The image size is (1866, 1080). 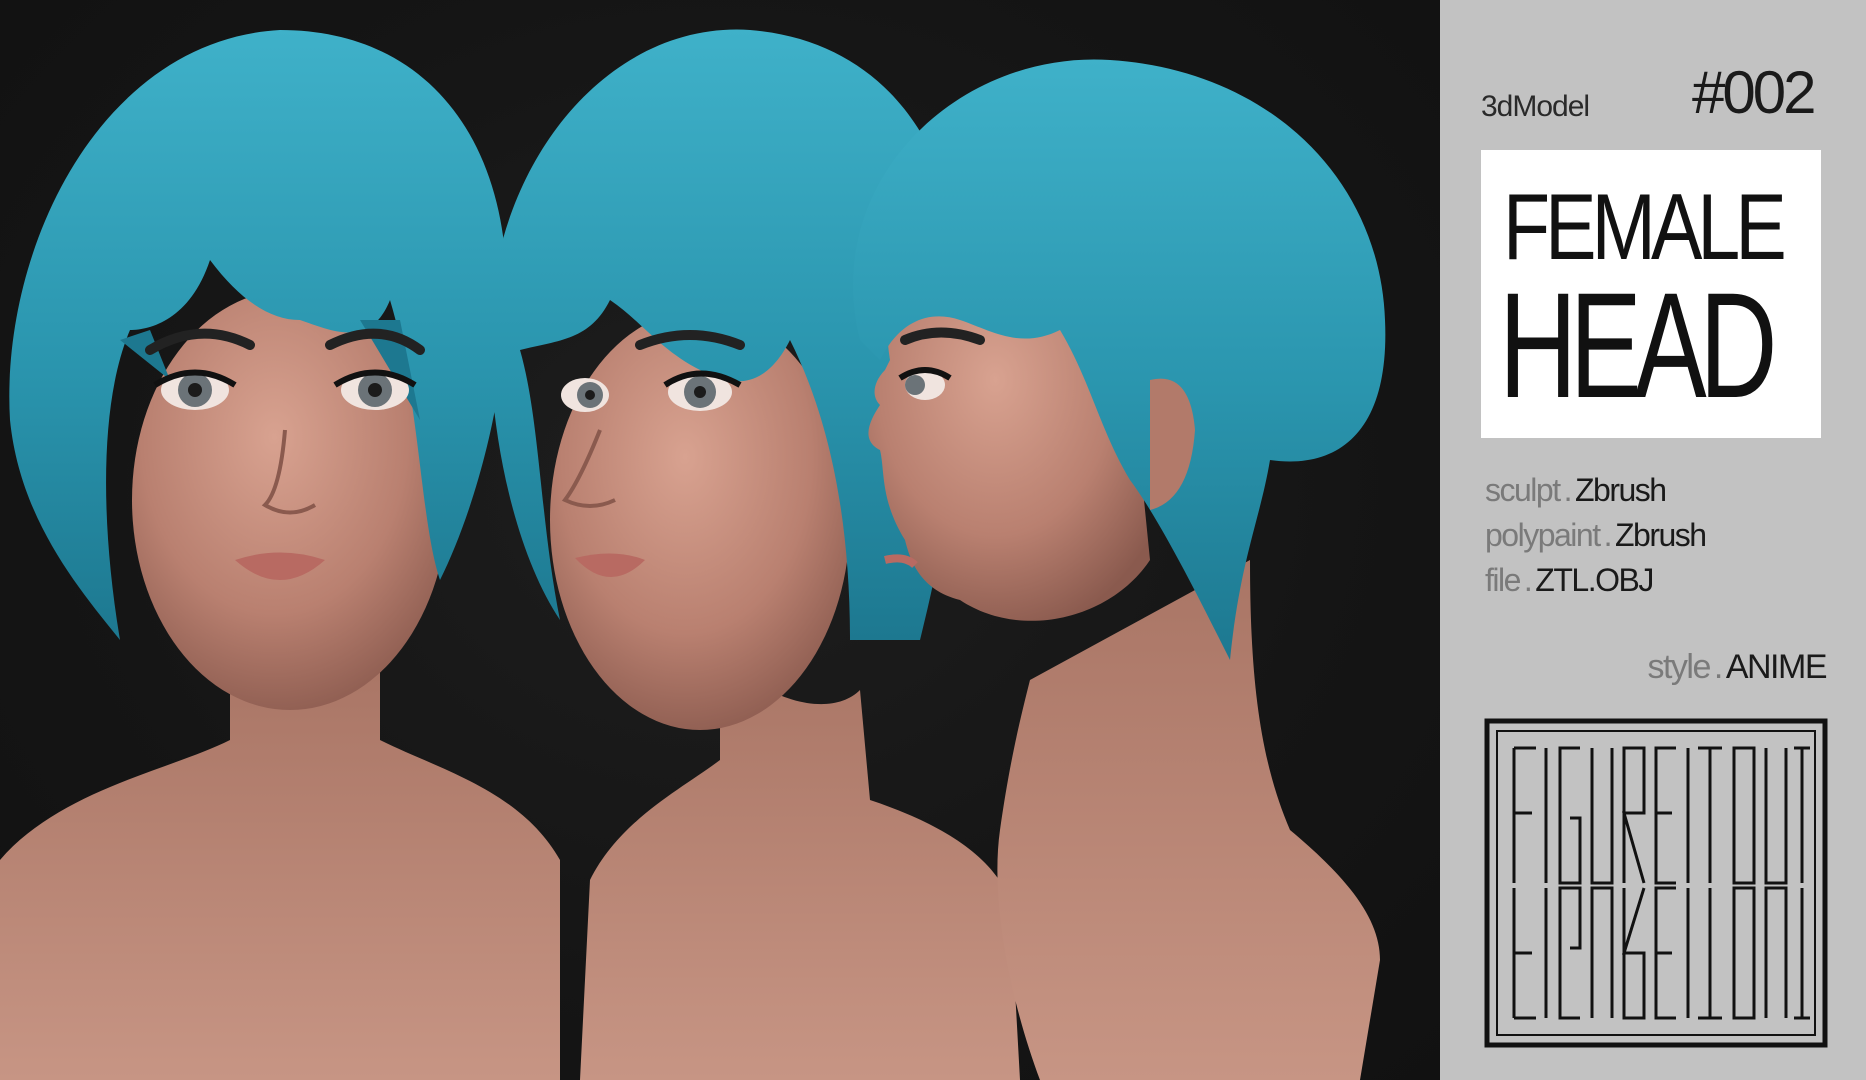 What do you see at coordinates (1638, 345) in the screenshot?
I see `title-line-2: HEAD` at bounding box center [1638, 345].